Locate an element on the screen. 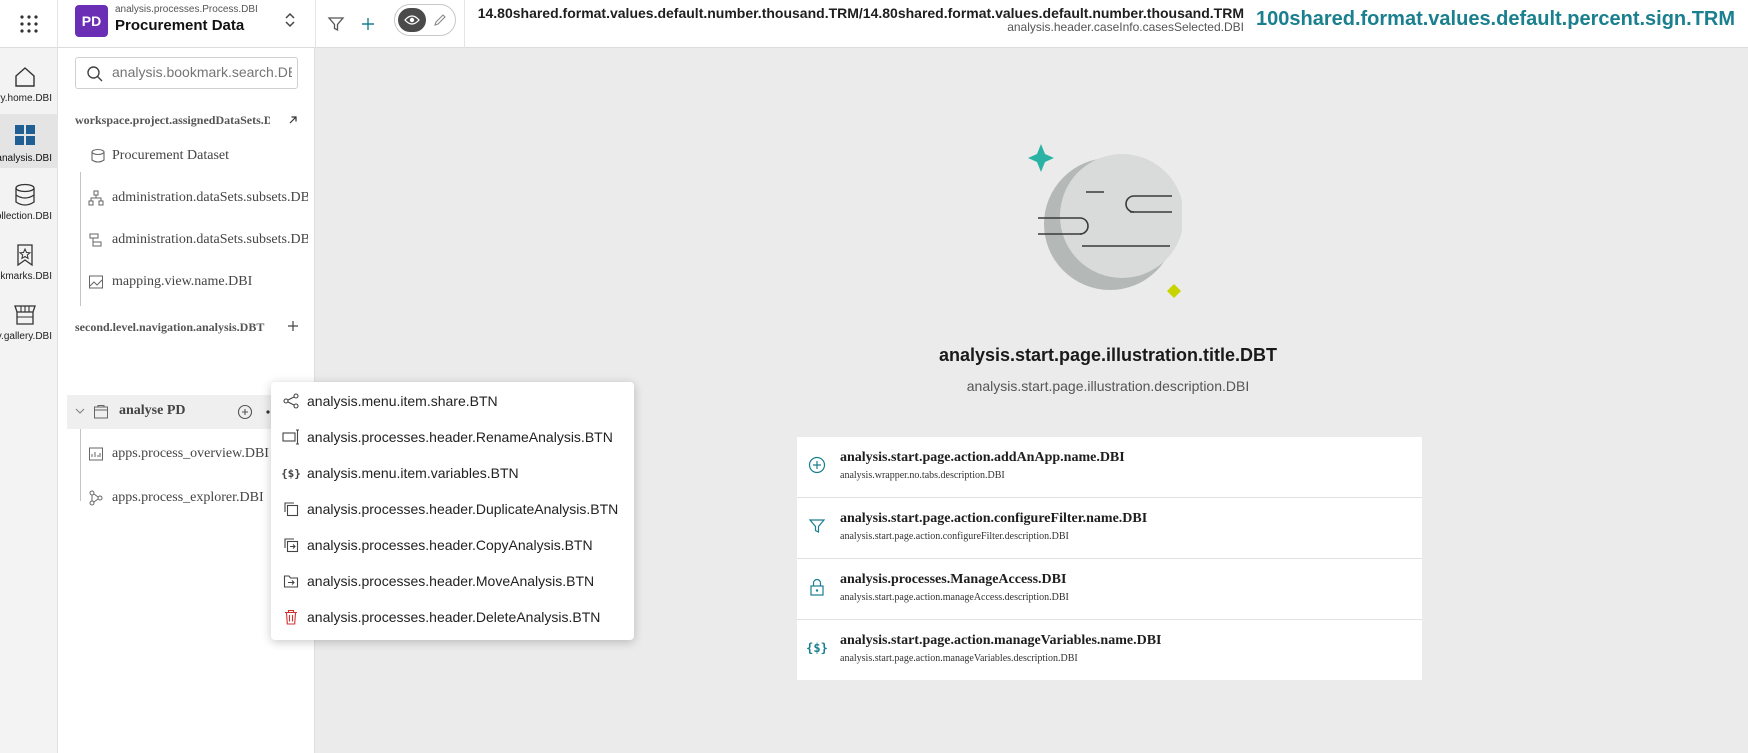 Image resolution: width=1748 pixels, height=753 pixels. process-subtitle: analysis.processes.Process.DBI is located at coordinates (186, 9).